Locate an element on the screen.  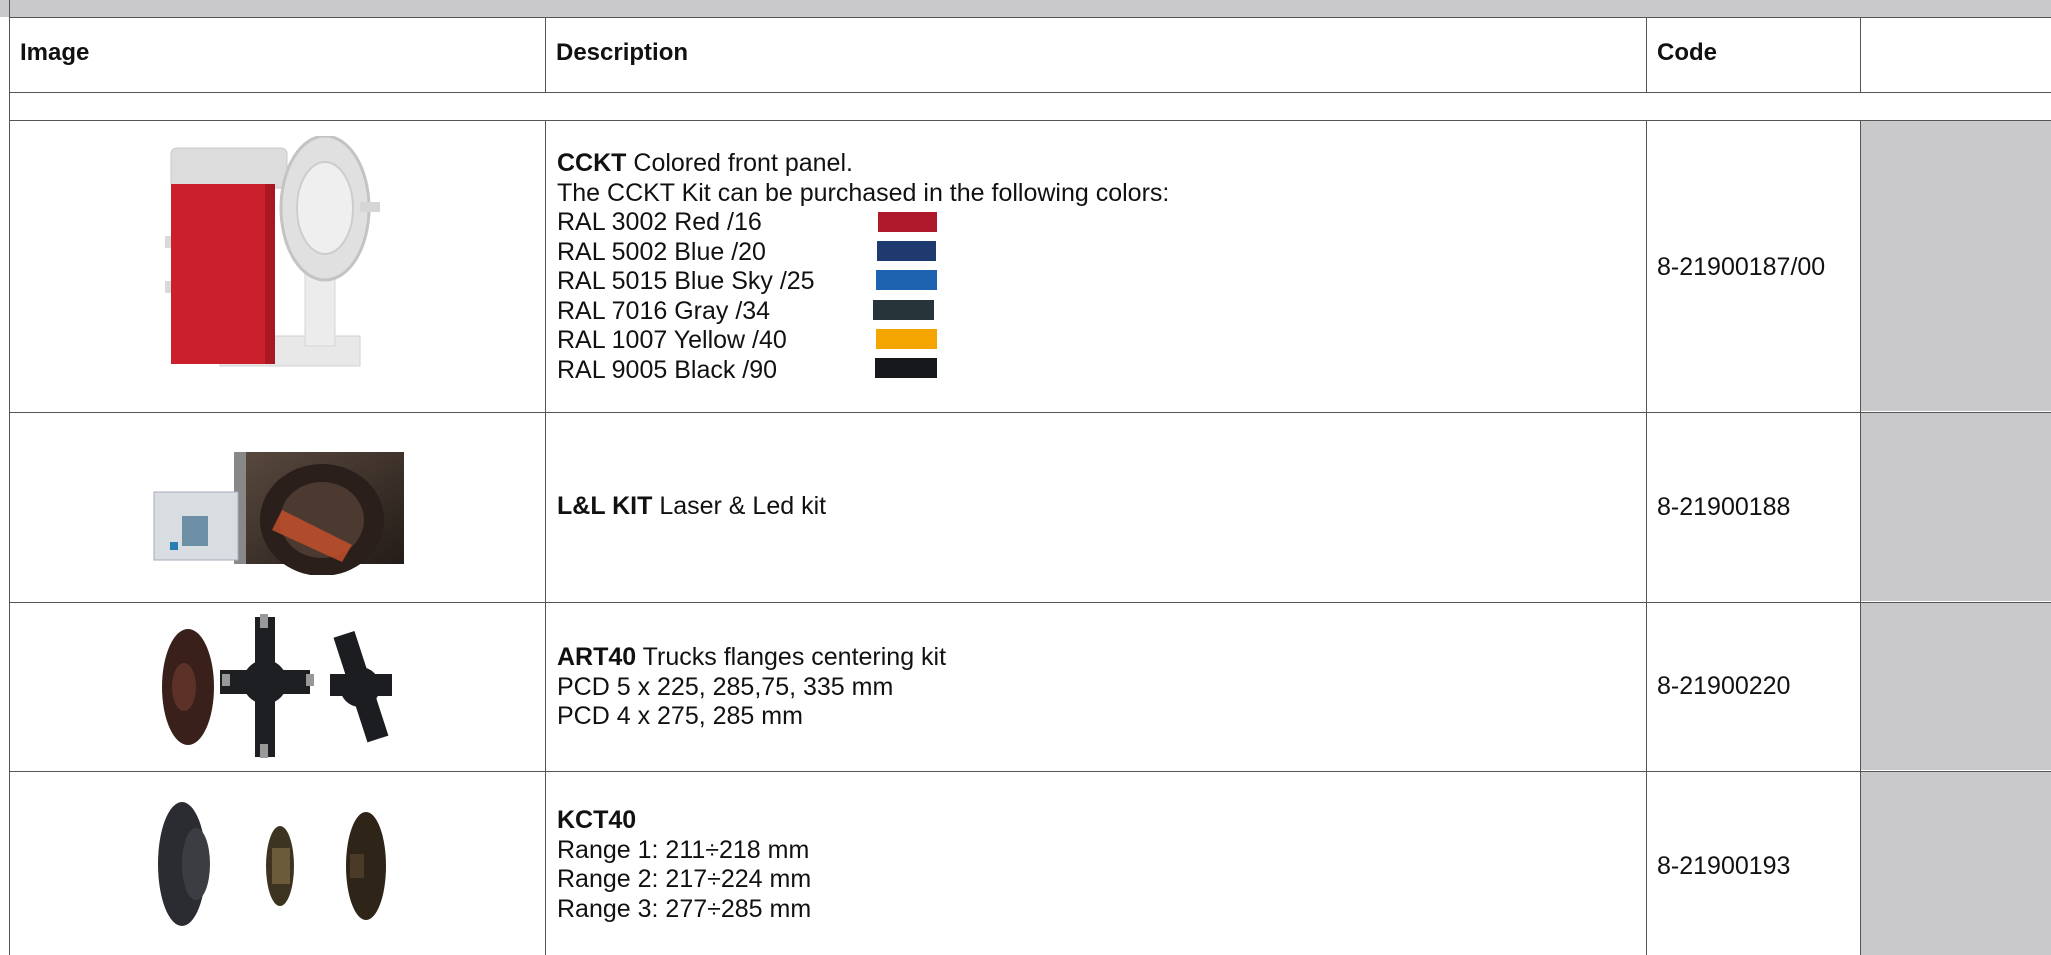
row3-line: PCD 4 x 275, 285 mm is located at coordinates (680, 716).